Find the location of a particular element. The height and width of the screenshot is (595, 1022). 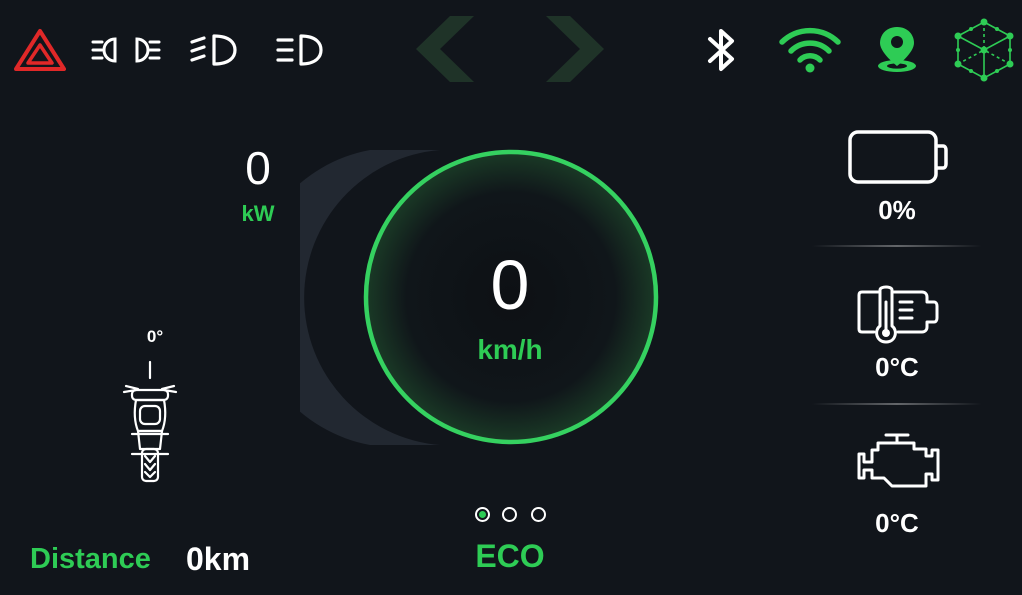

high-beam-icon is located at coordinates (300, 50).